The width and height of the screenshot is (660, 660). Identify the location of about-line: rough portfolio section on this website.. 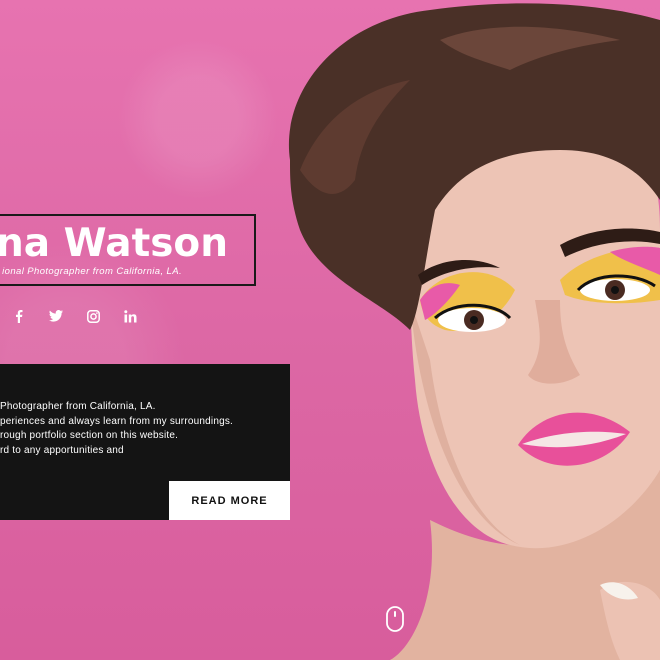
(89, 435).